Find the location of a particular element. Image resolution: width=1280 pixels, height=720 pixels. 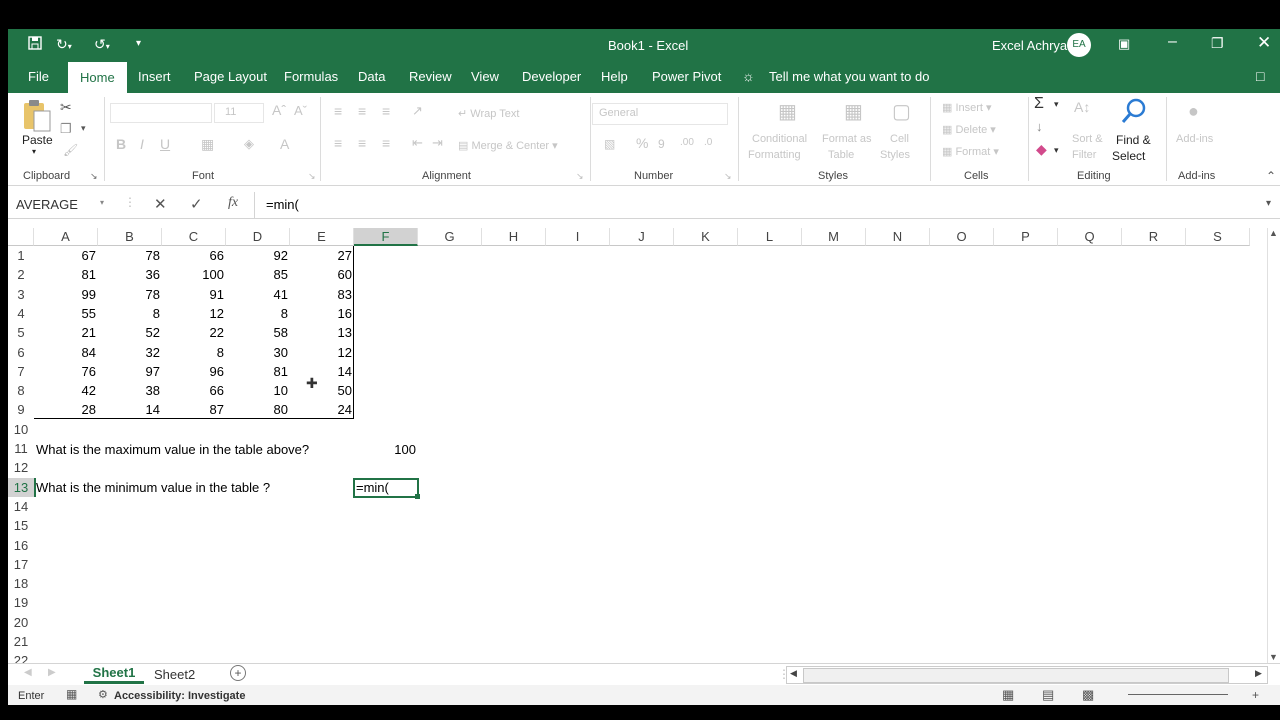

column-header-l: L is located at coordinates (770, 237).